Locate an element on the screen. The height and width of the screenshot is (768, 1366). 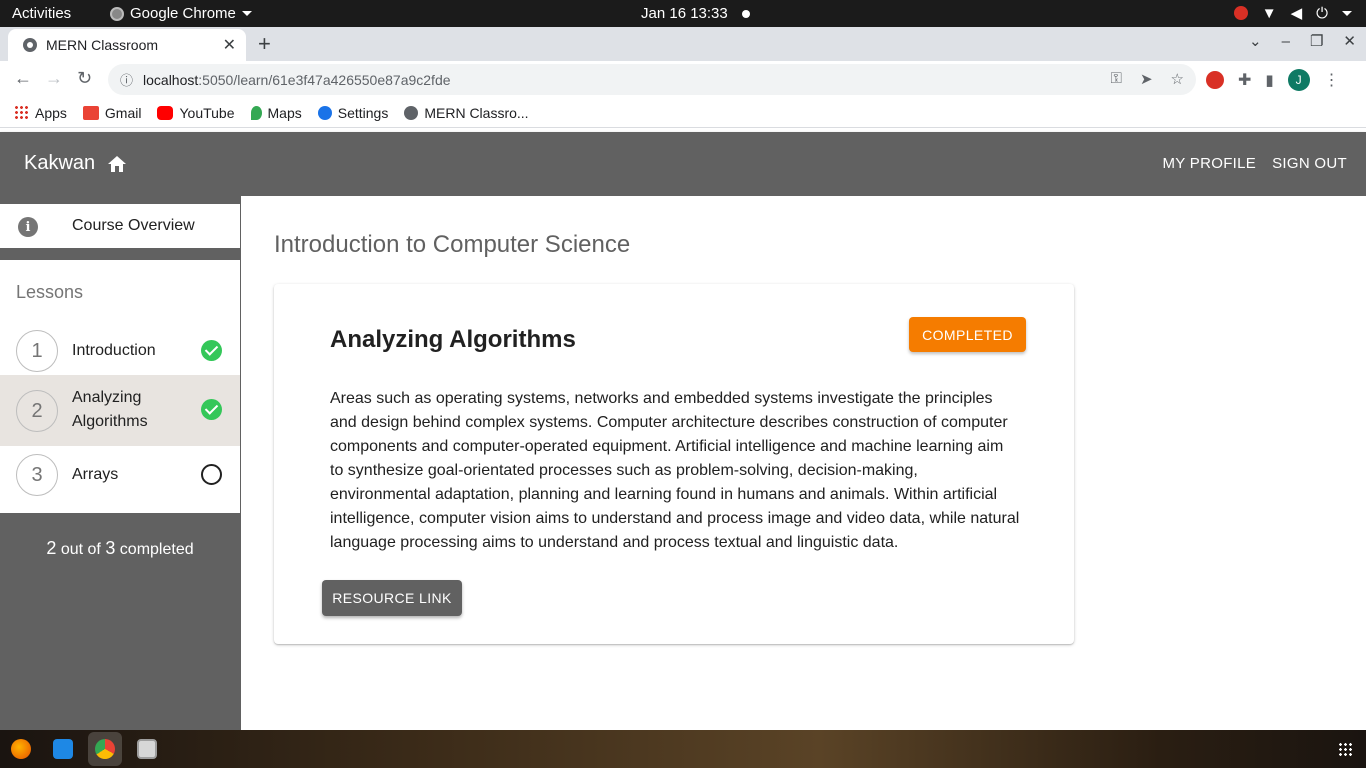
bookmark-settings: Settings is located at coordinates (353, 112).